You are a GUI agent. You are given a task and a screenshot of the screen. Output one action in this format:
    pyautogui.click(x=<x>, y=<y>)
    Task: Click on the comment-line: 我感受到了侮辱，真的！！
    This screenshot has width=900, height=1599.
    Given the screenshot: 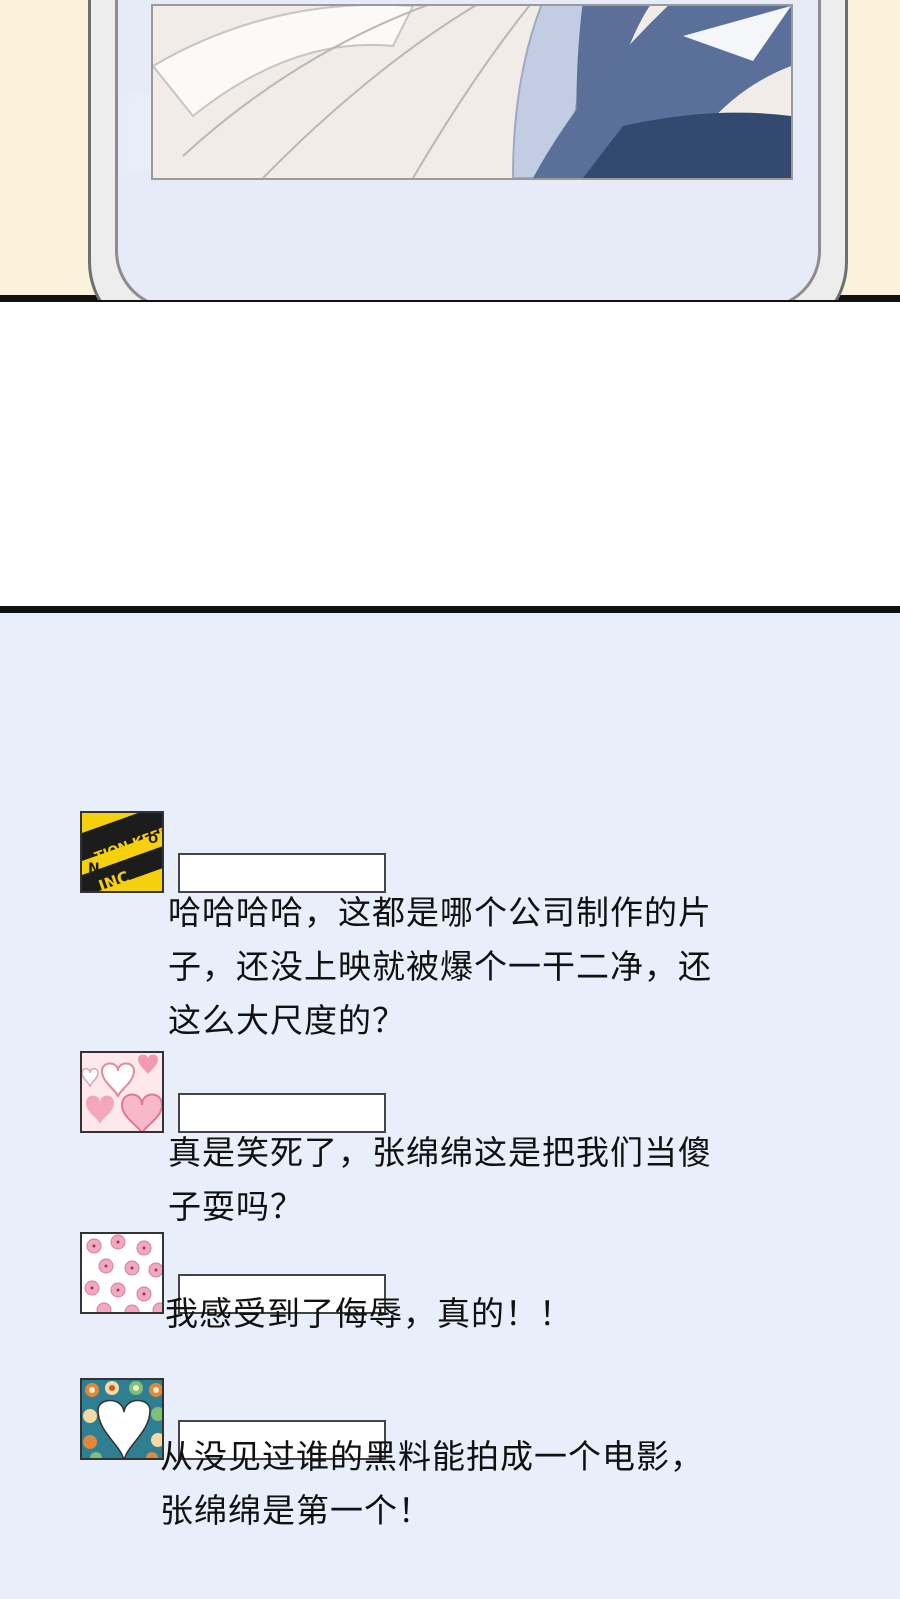 What is the action you would take?
    pyautogui.click(x=369, y=1313)
    